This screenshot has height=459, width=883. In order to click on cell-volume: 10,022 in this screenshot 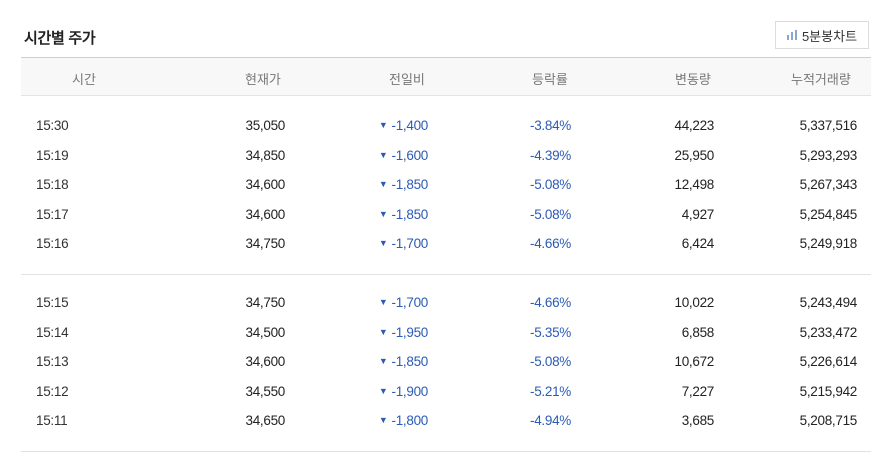, I will do `click(694, 302)`.